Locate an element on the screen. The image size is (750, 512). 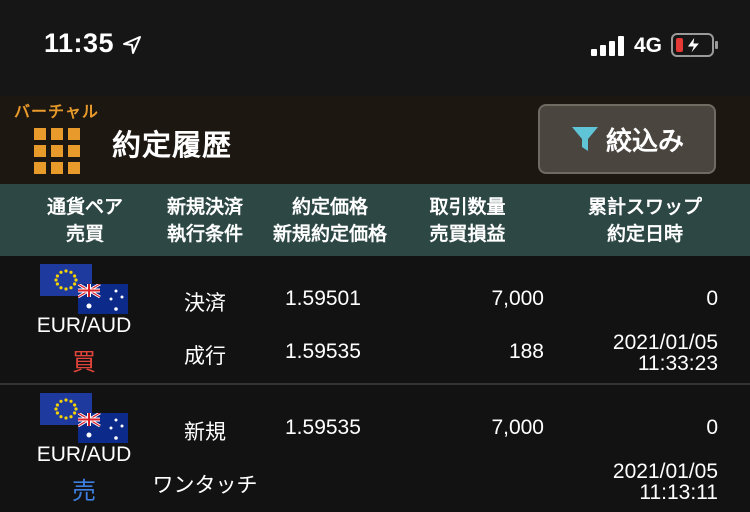
execution-datetime: 2021/01/05 11:33:23 is located at coordinates (665, 353).